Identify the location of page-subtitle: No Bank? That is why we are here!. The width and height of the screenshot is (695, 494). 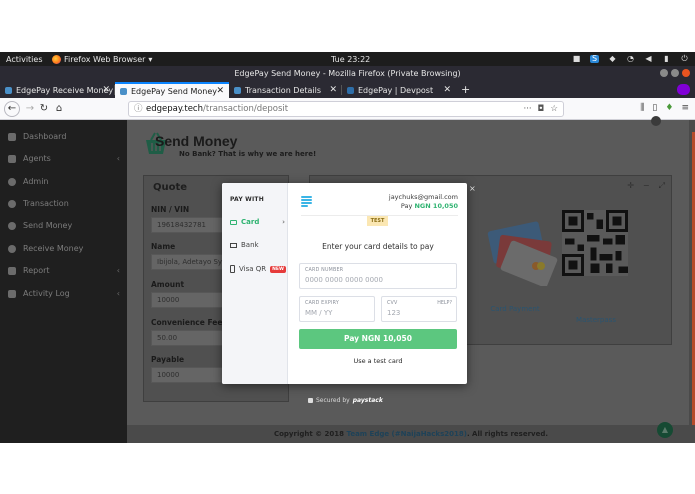
(248, 154).